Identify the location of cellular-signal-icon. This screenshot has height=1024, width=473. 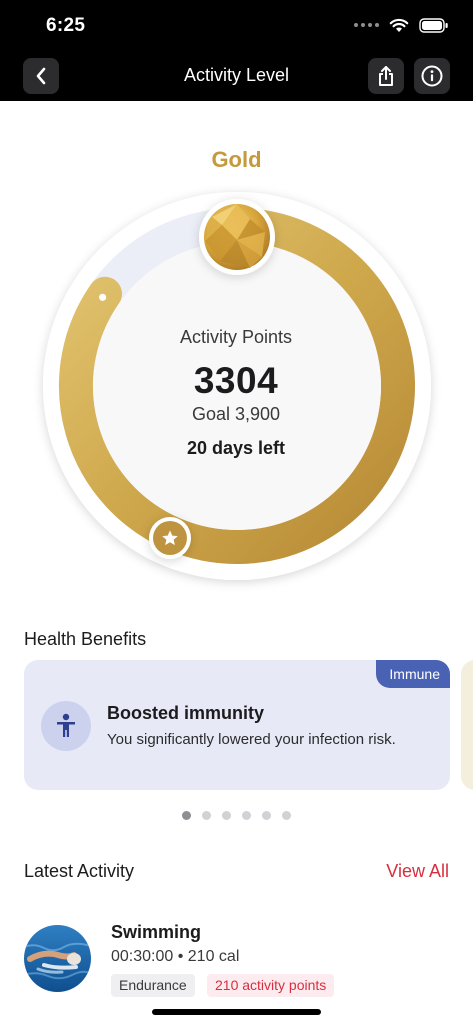
(366, 25).